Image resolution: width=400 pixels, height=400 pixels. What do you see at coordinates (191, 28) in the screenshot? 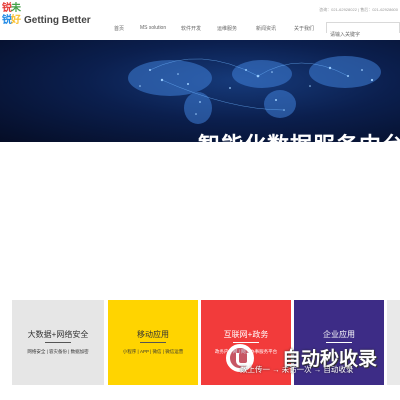
I see `nav-item-software: 软件开发` at bounding box center [191, 28].